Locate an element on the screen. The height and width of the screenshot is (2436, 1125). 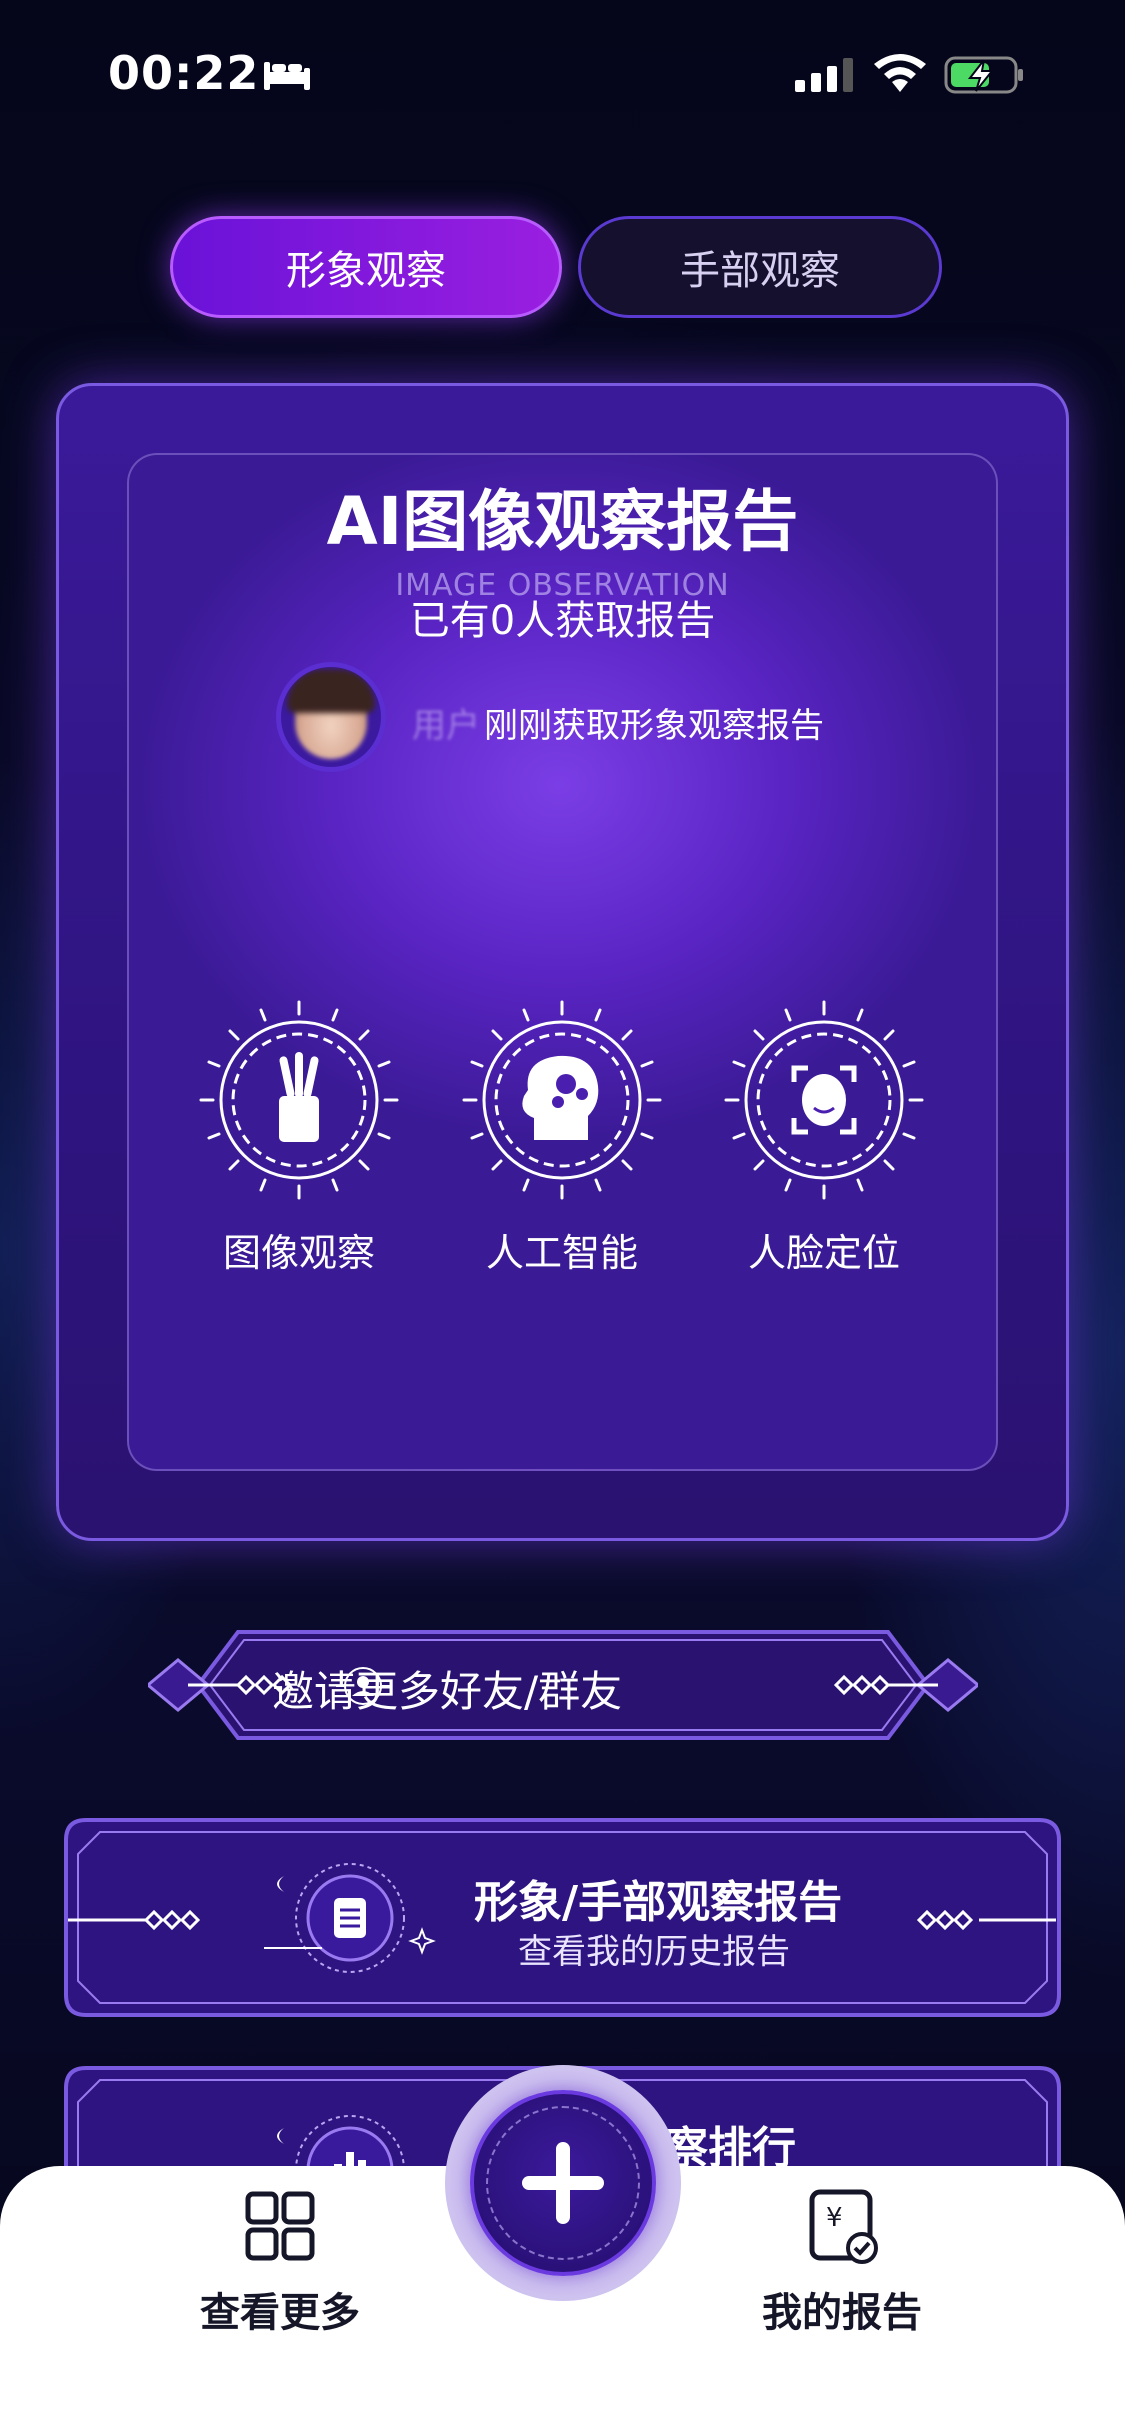
tab-hand-observation: 手部观察 is located at coordinates (760, 267).